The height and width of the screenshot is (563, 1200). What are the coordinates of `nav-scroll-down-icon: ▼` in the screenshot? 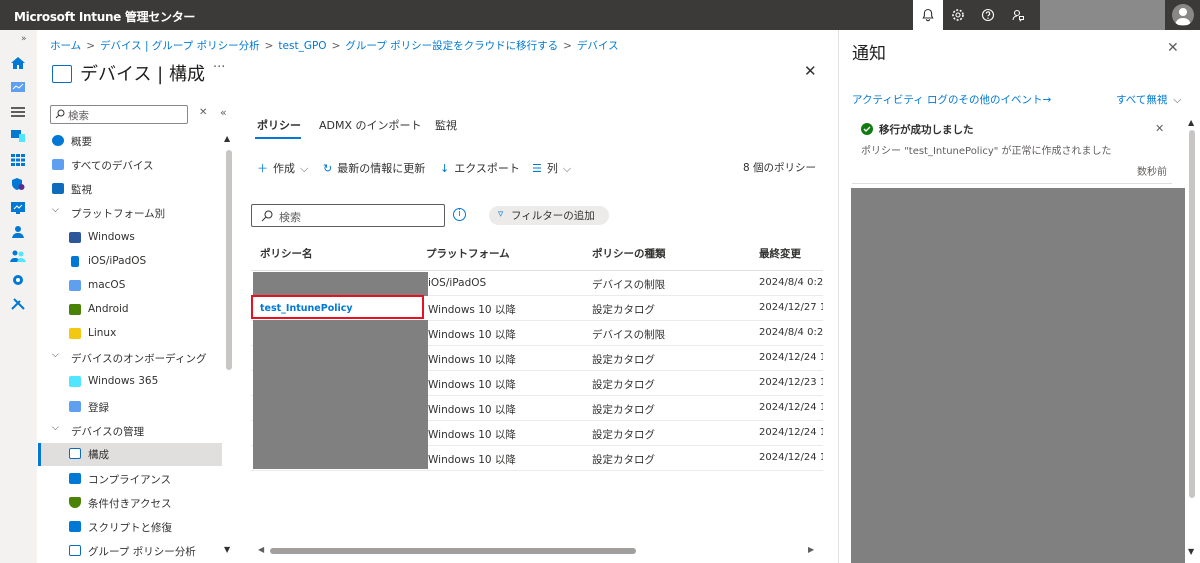 It's located at (227, 549).